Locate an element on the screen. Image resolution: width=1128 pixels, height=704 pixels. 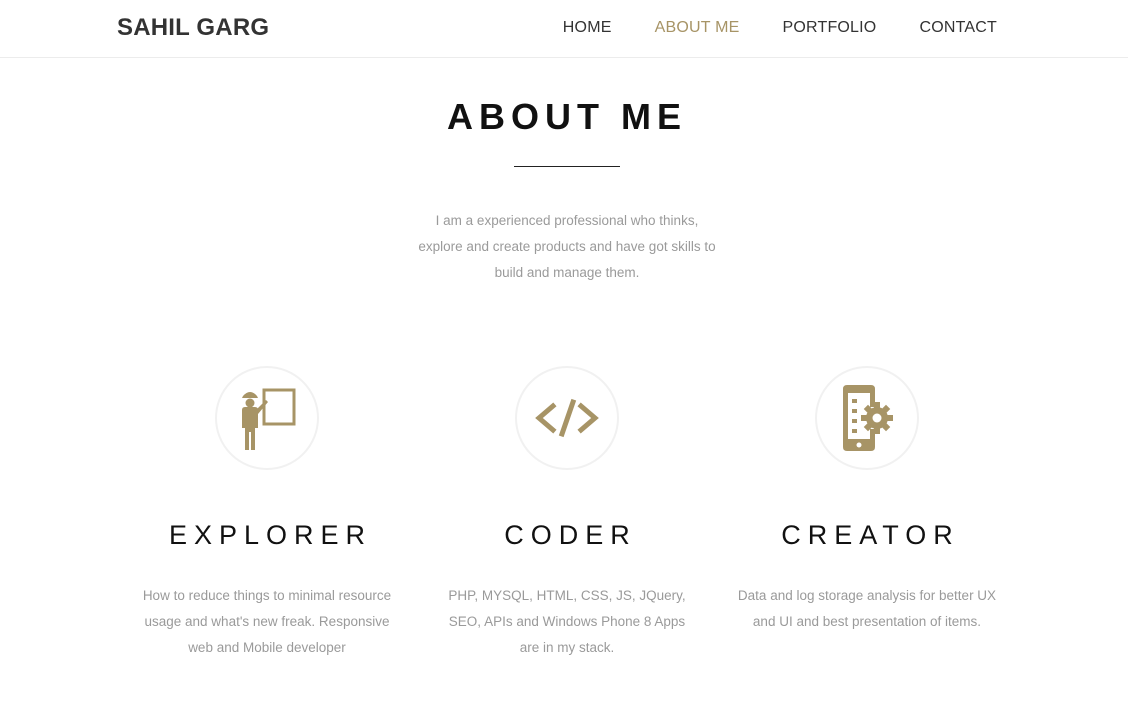
feature-title: EXPLORER is located at coordinates (270, 535).